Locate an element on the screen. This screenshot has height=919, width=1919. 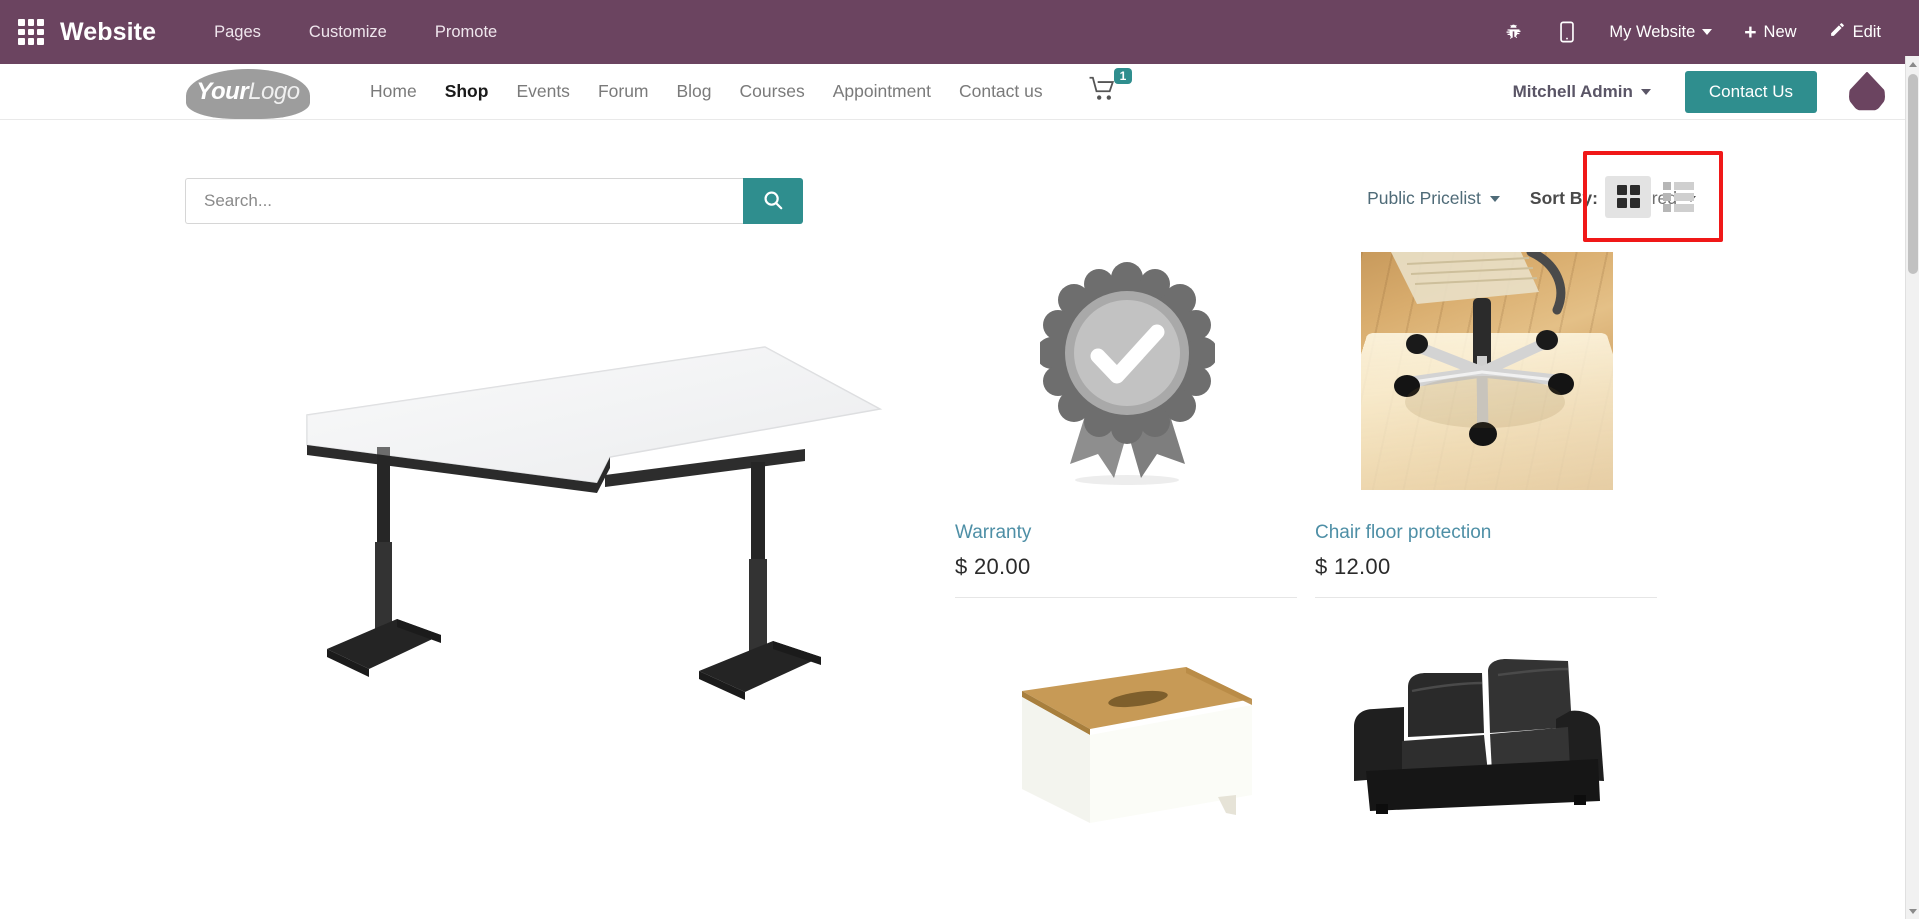
navbar-right-group: Mitchell Admin Contact Us is located at coordinates (1709, 91).